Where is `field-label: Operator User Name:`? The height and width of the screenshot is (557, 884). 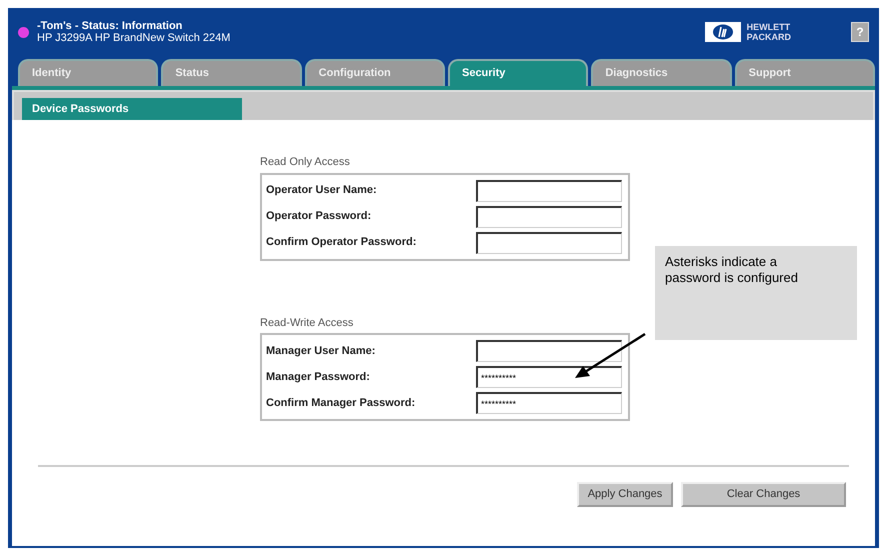 field-label: Operator User Name: is located at coordinates (322, 190).